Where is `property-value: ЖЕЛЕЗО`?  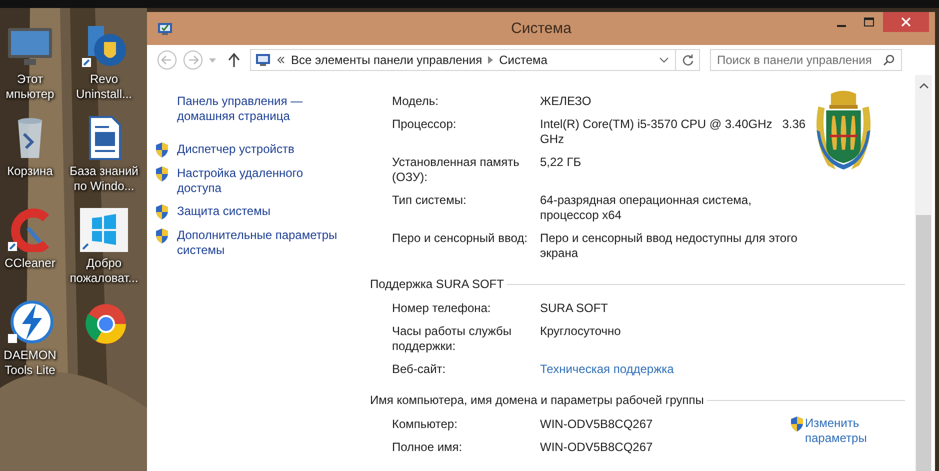 property-value: ЖЕЛЕЗО is located at coordinates (566, 101).